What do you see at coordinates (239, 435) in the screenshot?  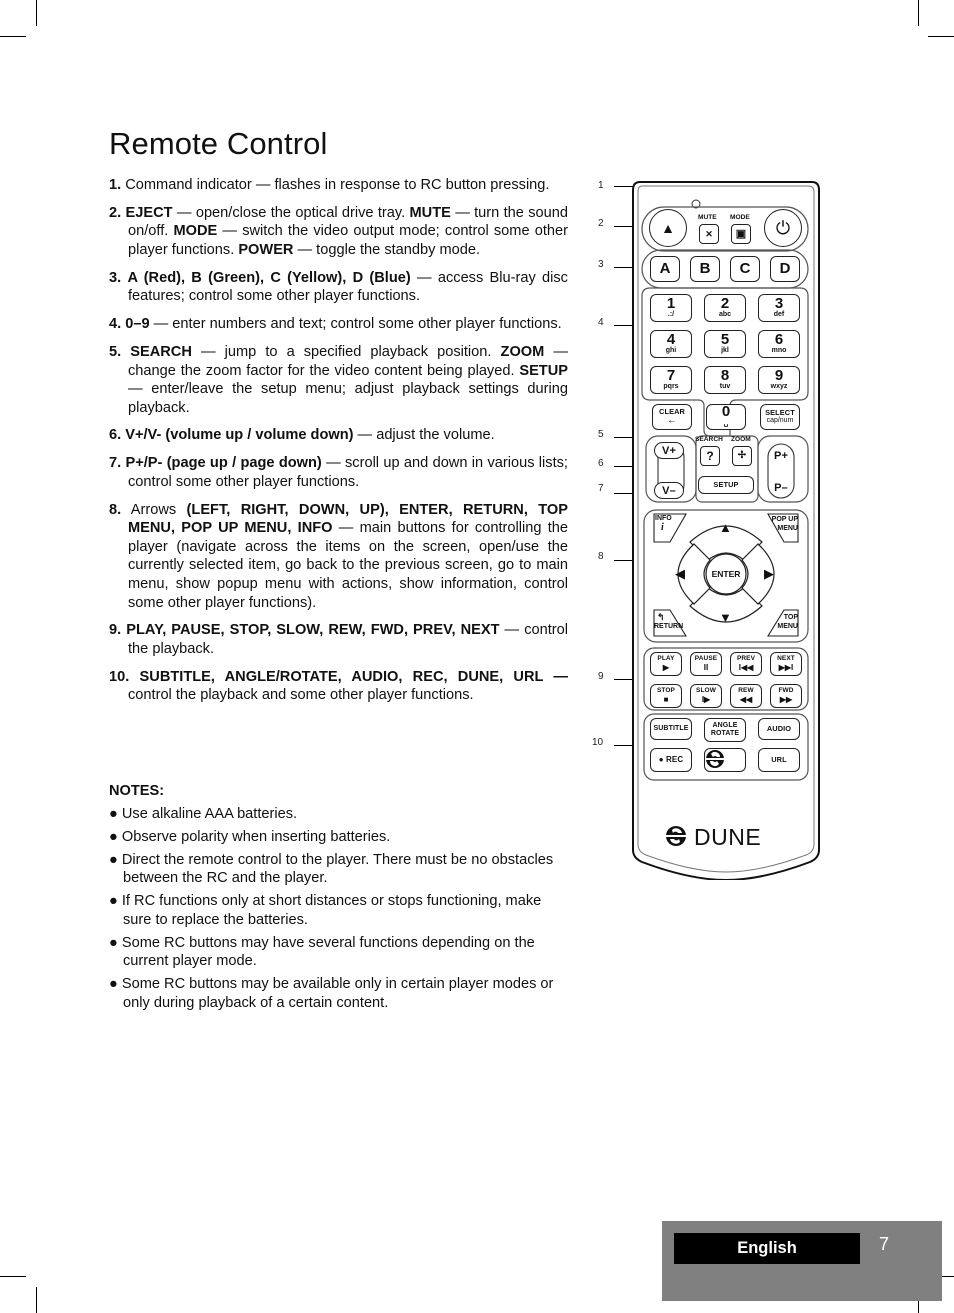 I see `button-name: V+/V- (volume up / volume down)` at bounding box center [239, 435].